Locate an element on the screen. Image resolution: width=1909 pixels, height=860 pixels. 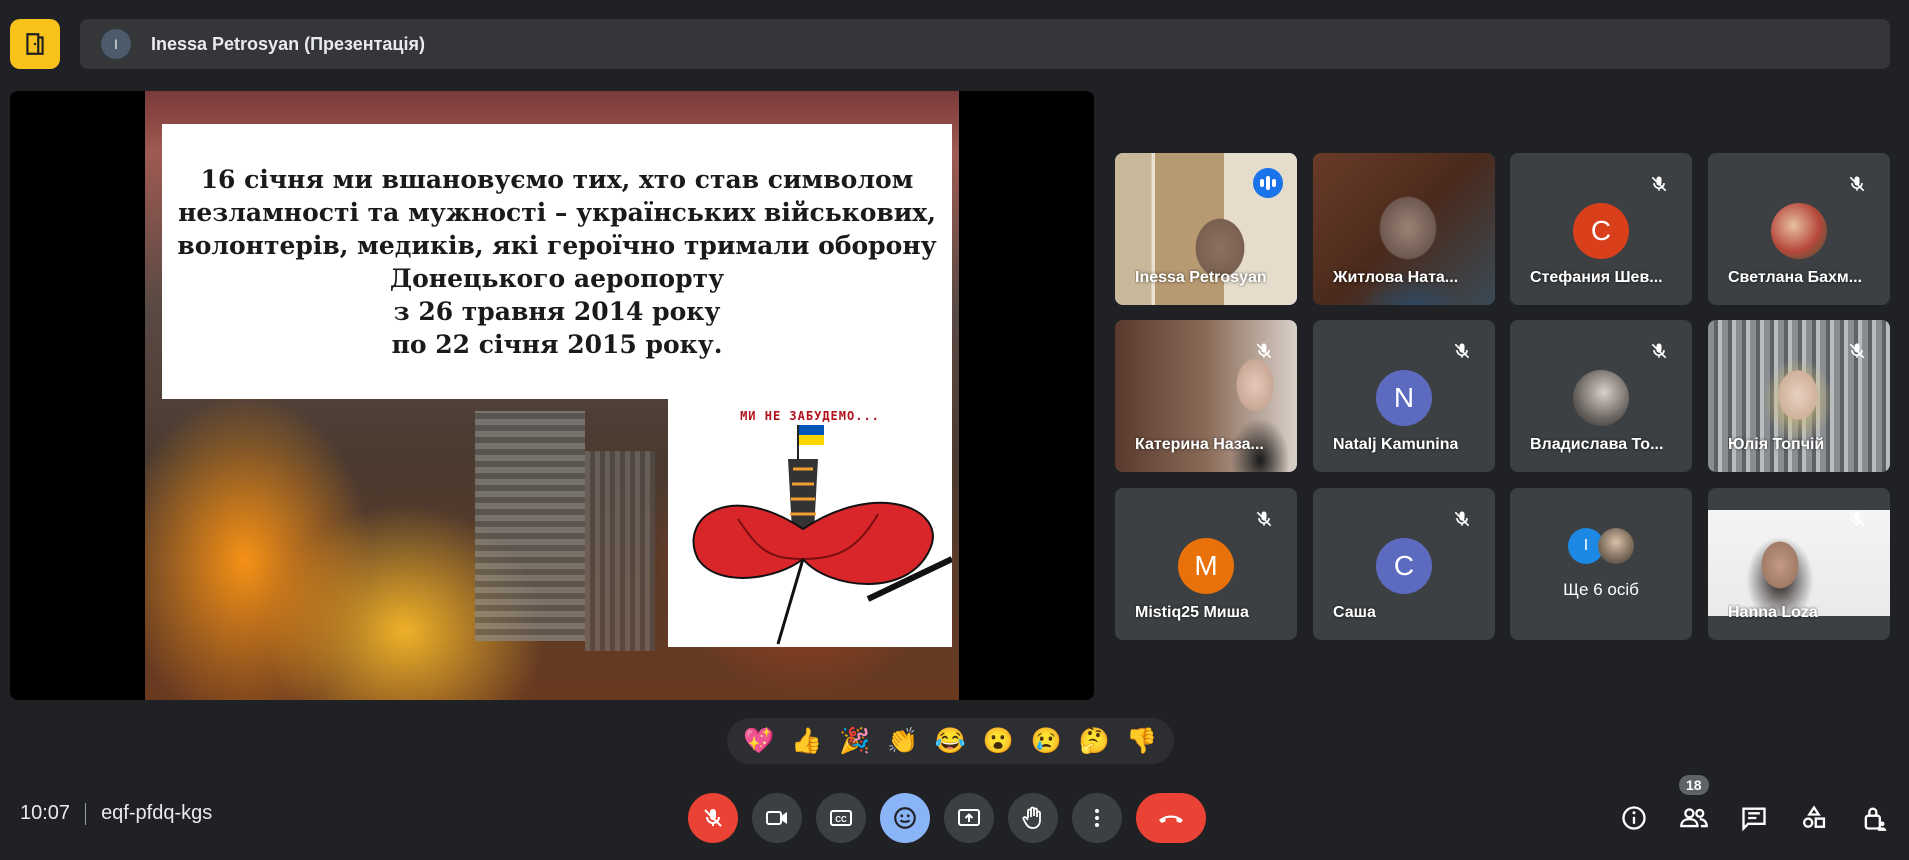
meeting-code: eqf-pfdq-kgs is located at coordinates (157, 813).